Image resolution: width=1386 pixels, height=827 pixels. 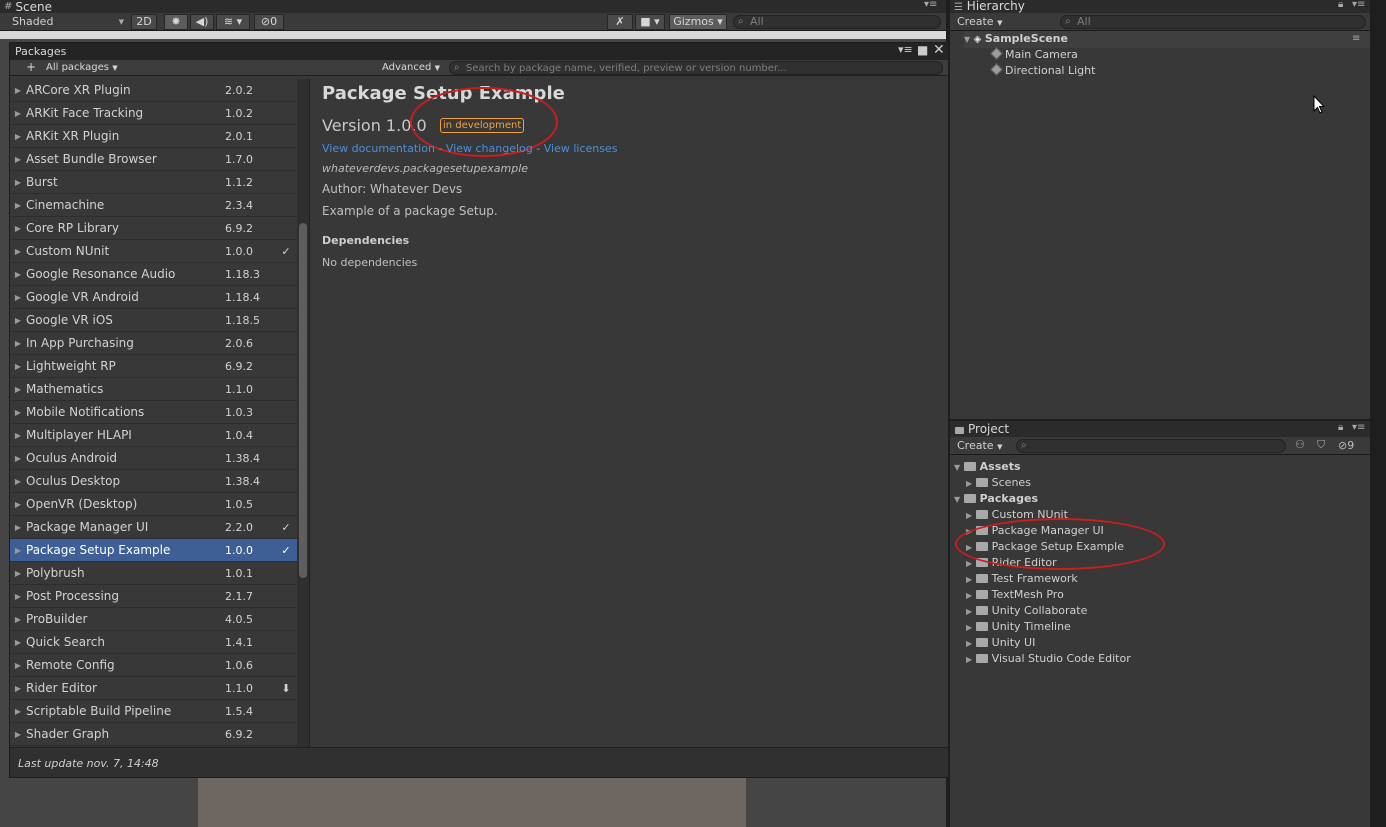 What do you see at coordinates (698, 22) in the screenshot?
I see `gizmos-dropdown: Gizmos ▾` at bounding box center [698, 22].